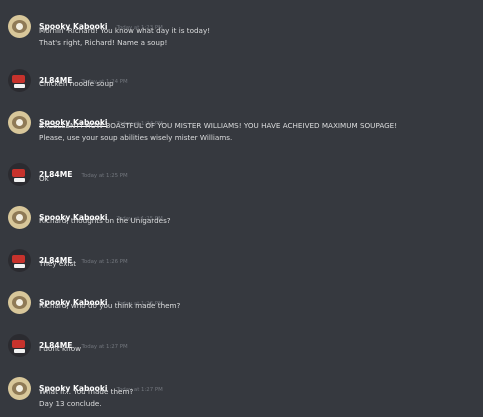 The image size is (483, 417). What do you see at coordinates (105, 220) in the screenshot?
I see `message-text: Richard, thoughts on the Unigardes?` at bounding box center [105, 220].